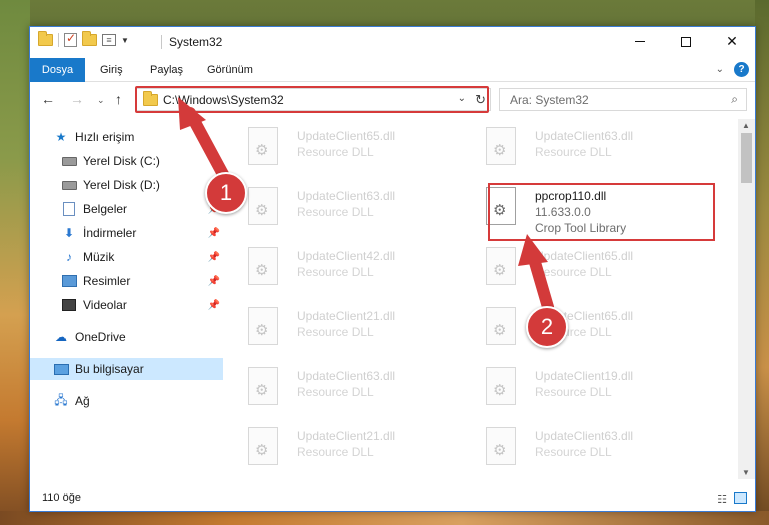 Image resolution: width=769 pixels, height=525 pixels. Describe the element at coordinates (226, 193) in the screenshot. I see `step-marker-1: 1` at that location.